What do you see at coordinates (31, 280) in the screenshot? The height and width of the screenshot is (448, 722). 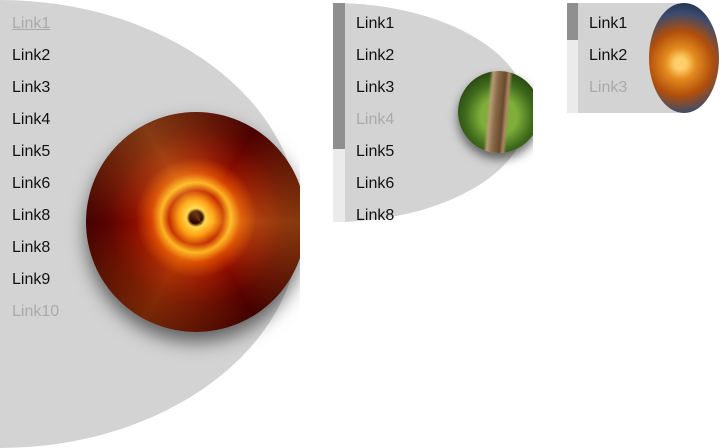 I see `link-item: Link9` at bounding box center [31, 280].